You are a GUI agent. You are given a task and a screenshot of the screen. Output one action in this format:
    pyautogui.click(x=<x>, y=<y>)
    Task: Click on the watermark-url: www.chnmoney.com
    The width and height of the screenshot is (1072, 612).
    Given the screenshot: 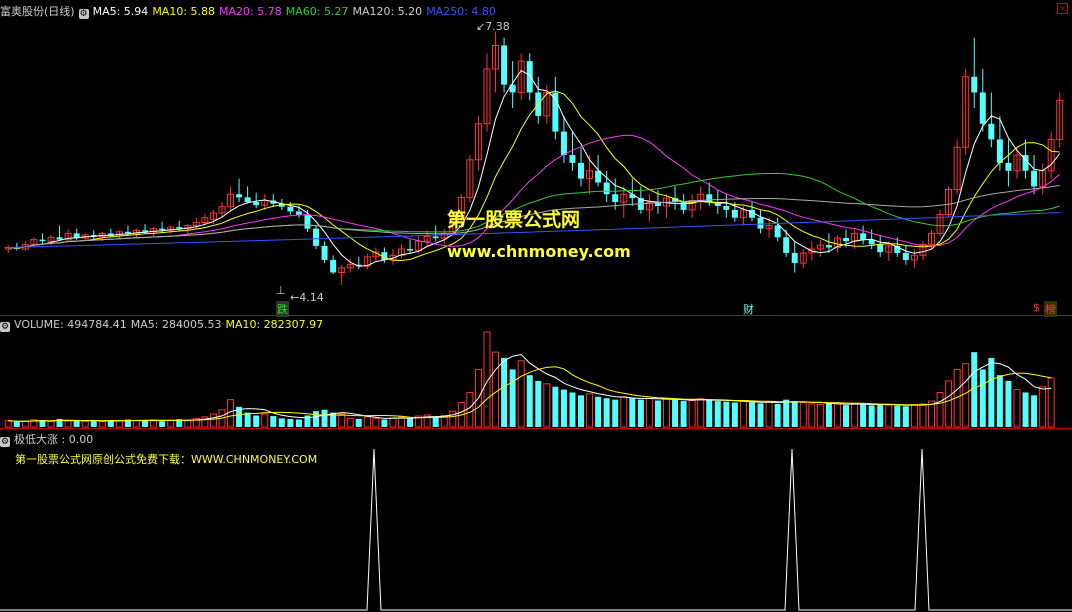 What is the action you would take?
    pyautogui.click(x=539, y=251)
    